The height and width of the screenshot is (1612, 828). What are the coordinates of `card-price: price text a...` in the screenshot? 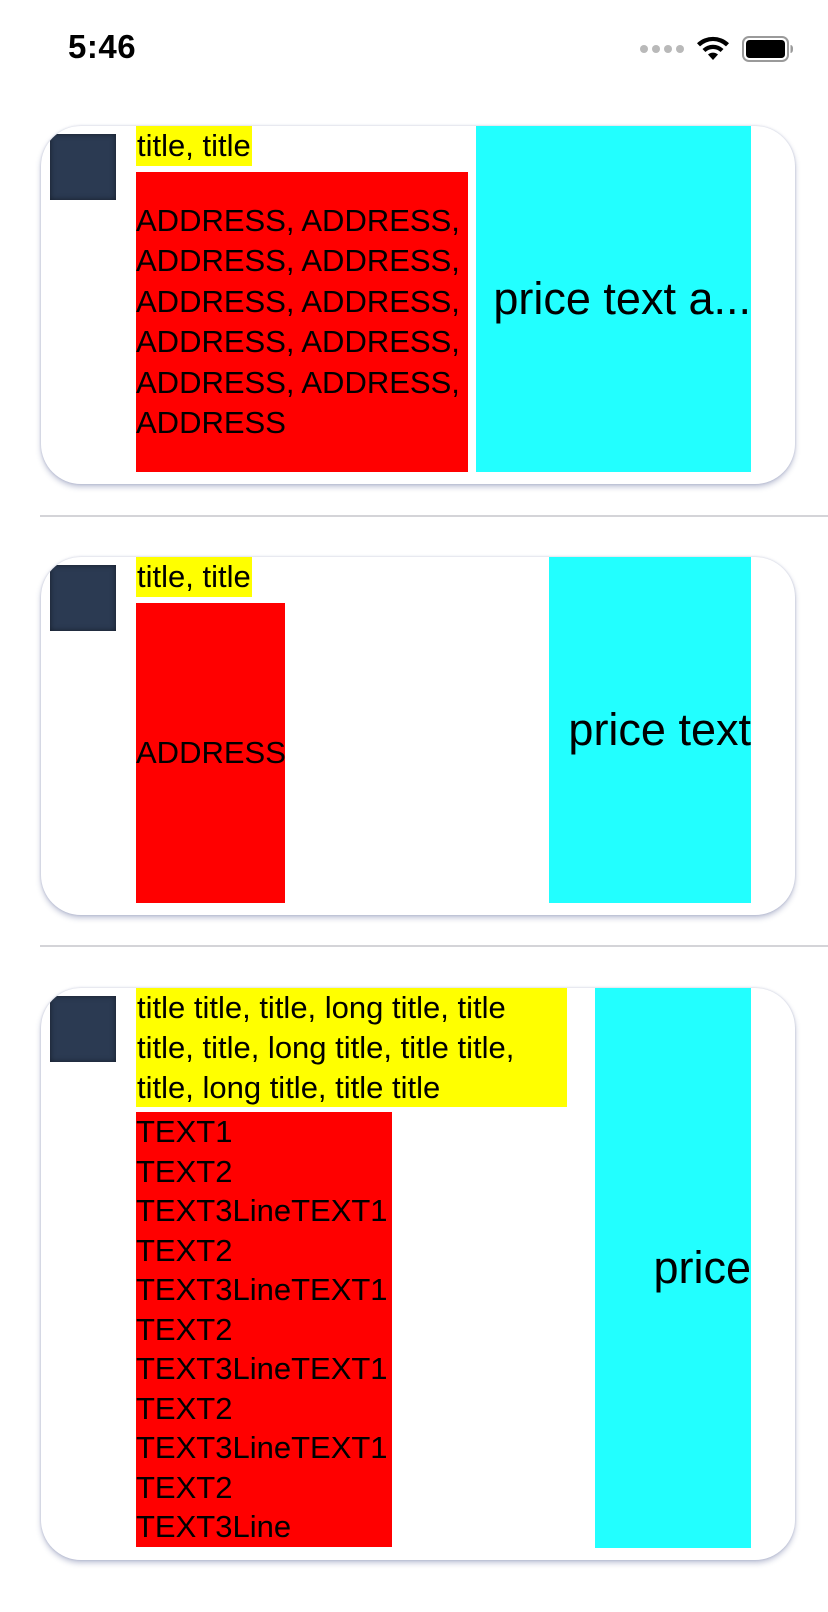 It's located at (613, 299).